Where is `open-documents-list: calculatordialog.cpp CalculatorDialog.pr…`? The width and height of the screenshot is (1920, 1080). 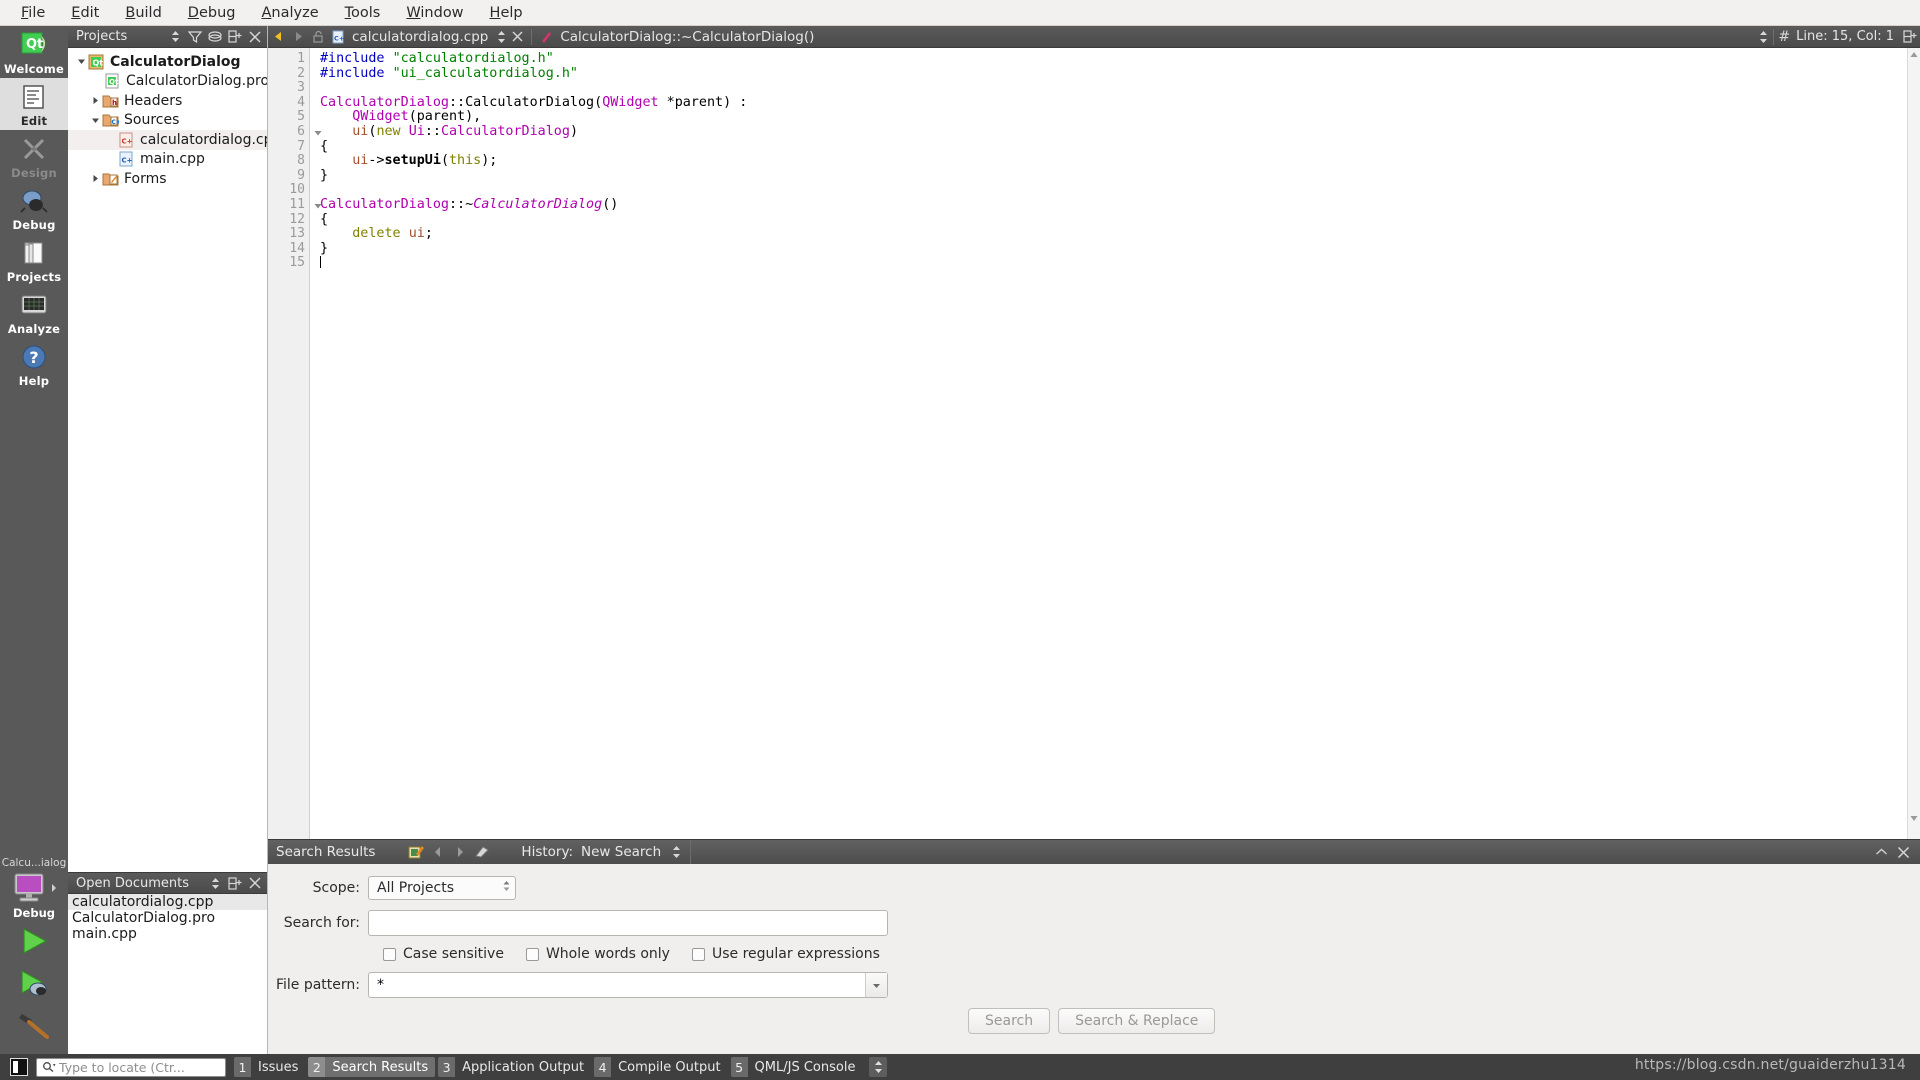 open-documents-list: calculatordialog.cpp CalculatorDialog.pr… is located at coordinates (167, 918).